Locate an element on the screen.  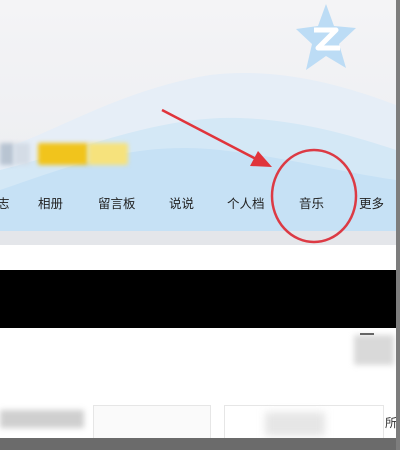
nav-item-diary: 志 is located at coordinates (5, 202).